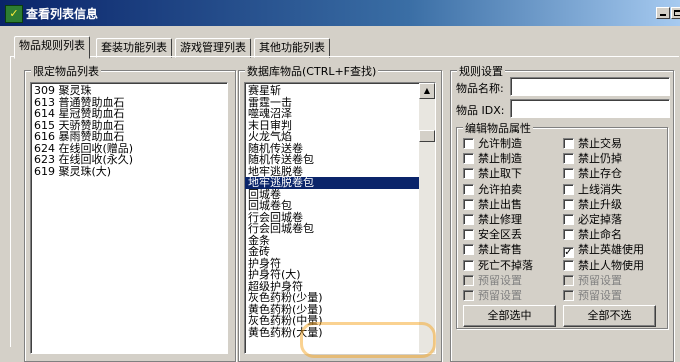 This screenshot has height=362, width=680. I want to click on checkbox-left-1: 禁止制造, so click(492, 158).